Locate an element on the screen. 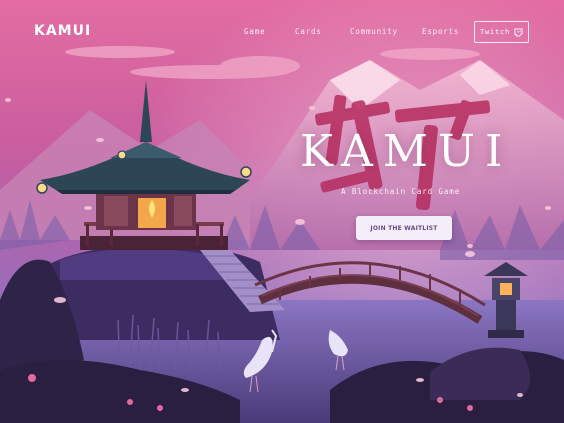 The width and height of the screenshot is (564, 423). twitch-icon is located at coordinates (518, 32).